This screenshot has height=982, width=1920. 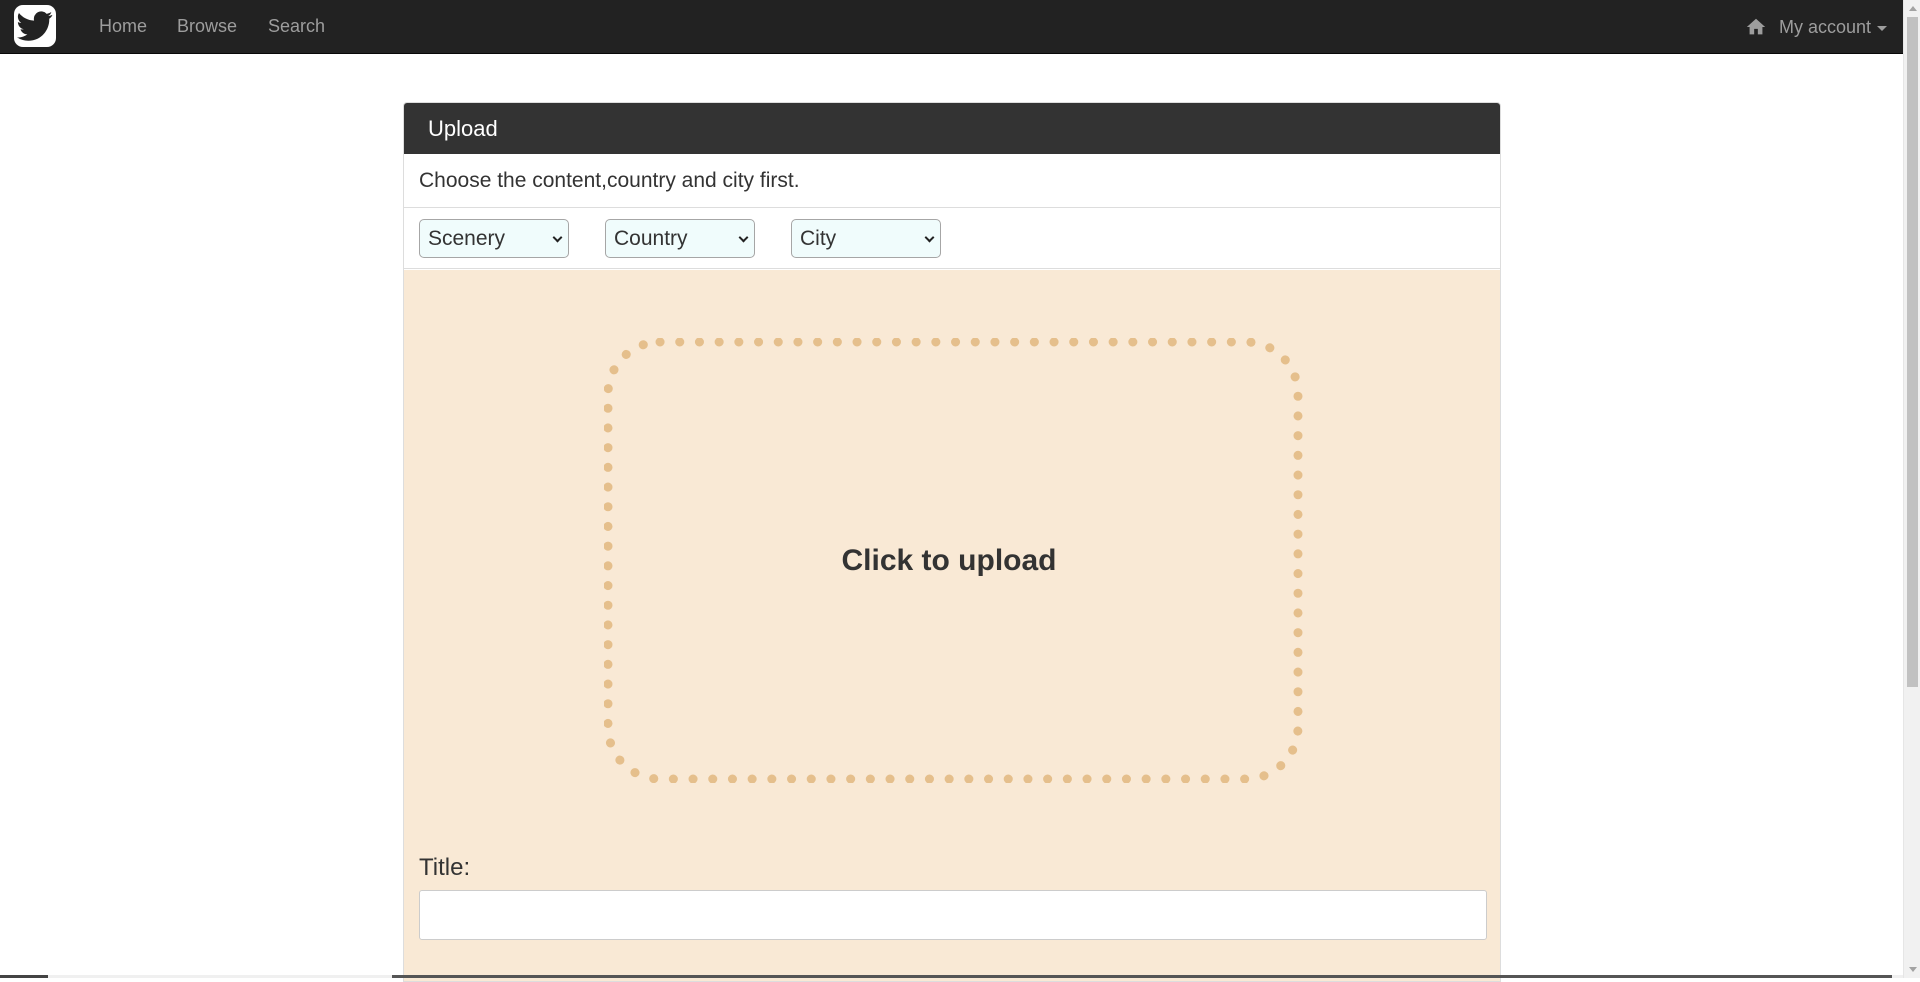 I want to click on title-label: Title:, so click(x=445, y=867).